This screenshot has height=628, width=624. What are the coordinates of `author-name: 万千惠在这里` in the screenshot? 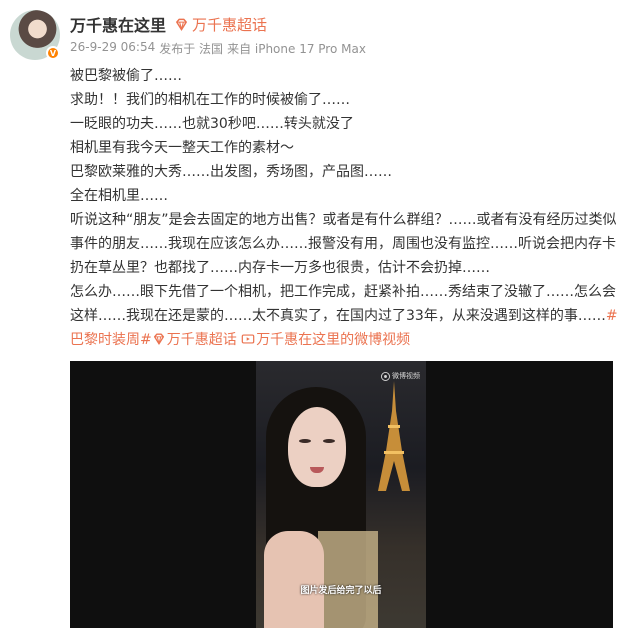 It's located at (118, 24).